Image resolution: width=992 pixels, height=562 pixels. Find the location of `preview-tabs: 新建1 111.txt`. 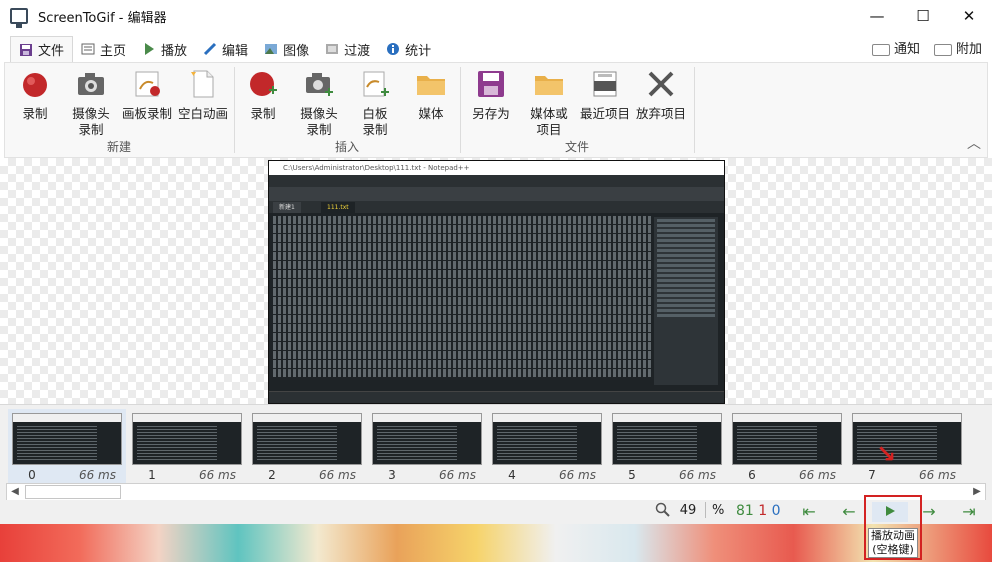

preview-tabs: 新建1 111.txt is located at coordinates (496, 207).